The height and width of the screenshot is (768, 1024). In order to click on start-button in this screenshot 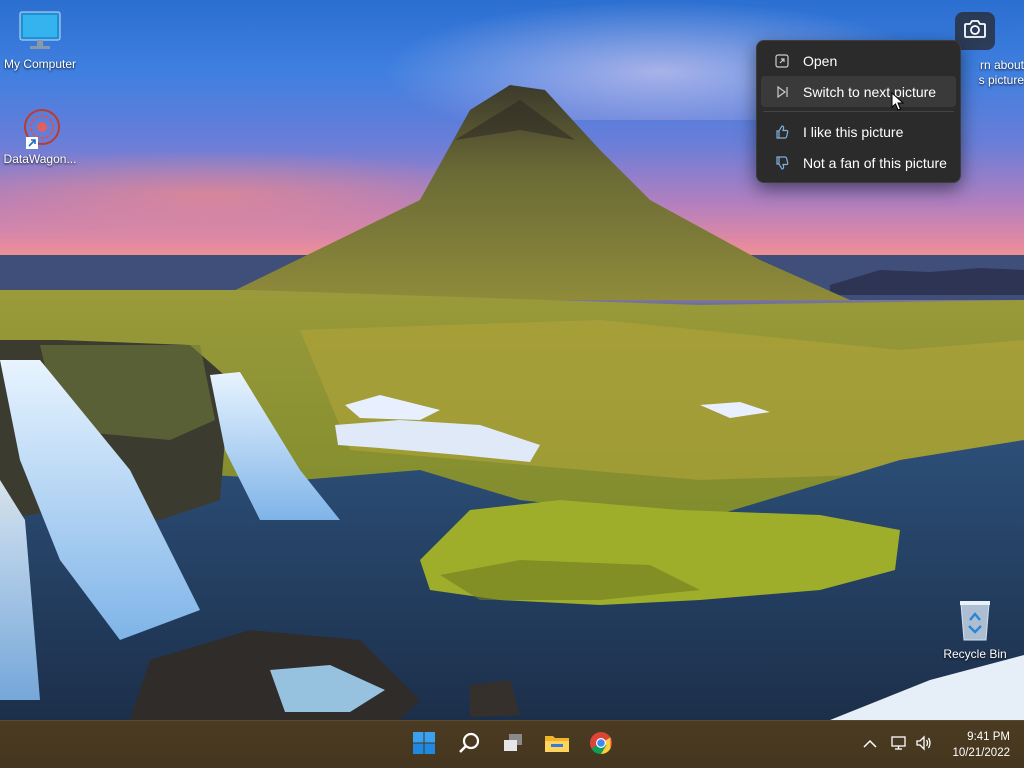, I will do `click(424, 745)`.